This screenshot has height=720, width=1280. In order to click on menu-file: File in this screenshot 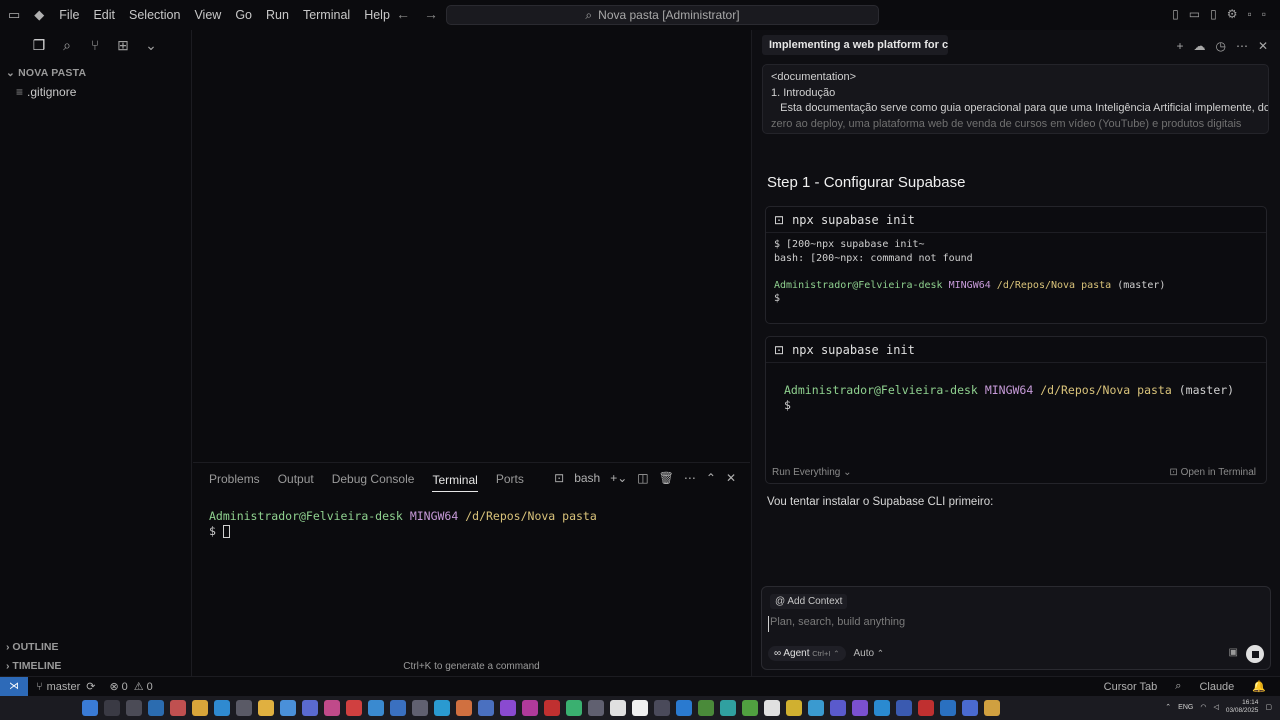, I will do `click(69, 15)`.